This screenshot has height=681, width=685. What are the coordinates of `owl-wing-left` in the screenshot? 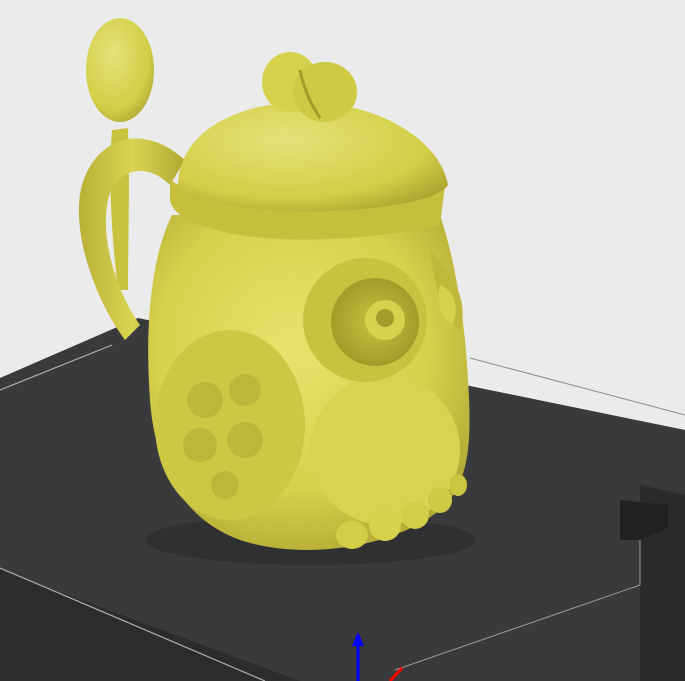 It's located at (230, 425).